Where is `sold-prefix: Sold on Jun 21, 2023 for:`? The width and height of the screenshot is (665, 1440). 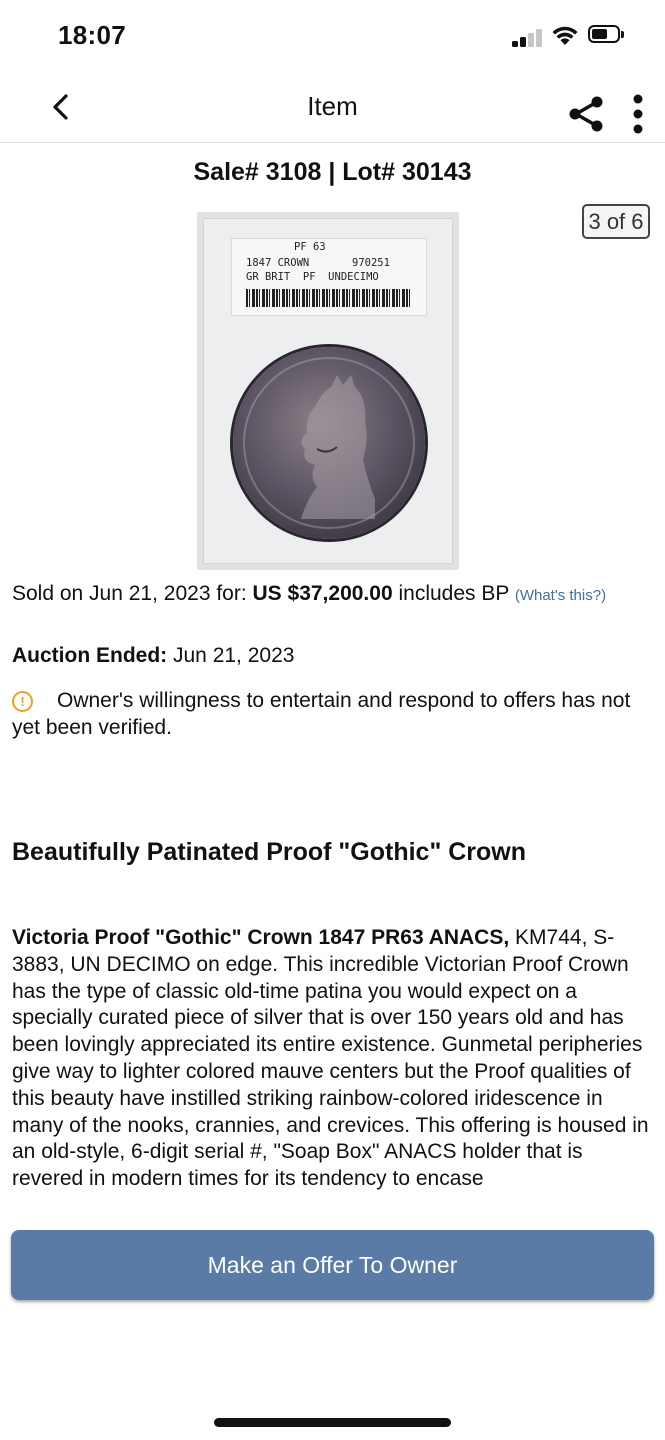 sold-prefix: Sold on Jun 21, 2023 for: is located at coordinates (129, 593).